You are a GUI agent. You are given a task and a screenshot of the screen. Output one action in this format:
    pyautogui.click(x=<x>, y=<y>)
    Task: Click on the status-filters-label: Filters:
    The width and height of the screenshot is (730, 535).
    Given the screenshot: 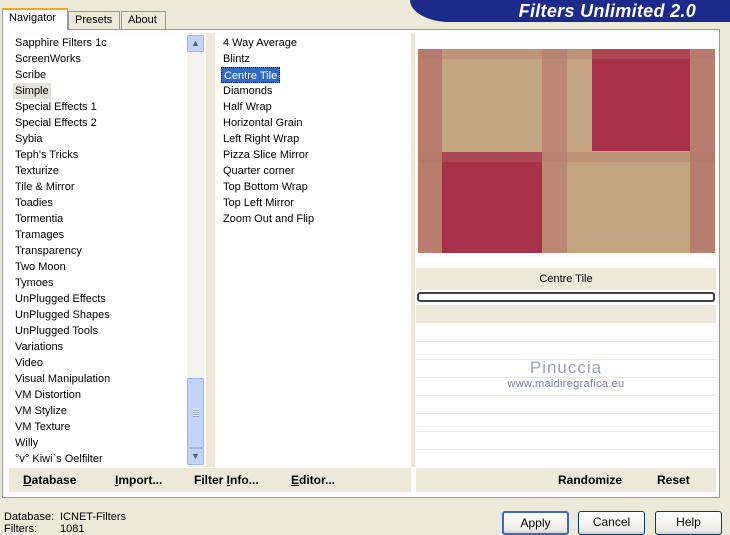 What is the action you would take?
    pyautogui.click(x=20, y=529)
    